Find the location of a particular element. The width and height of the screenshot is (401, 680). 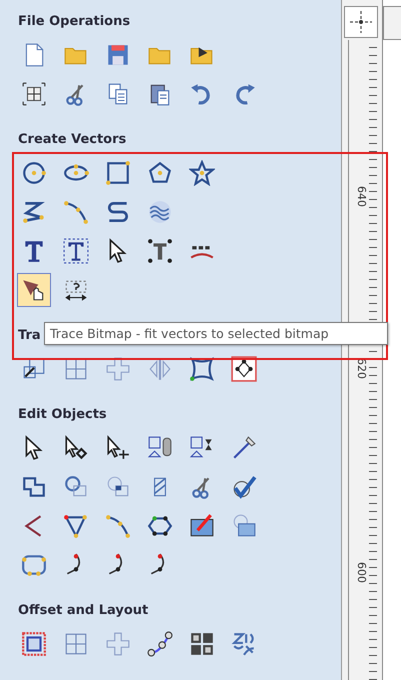

move-pointer-icon is located at coordinates (118, 448).